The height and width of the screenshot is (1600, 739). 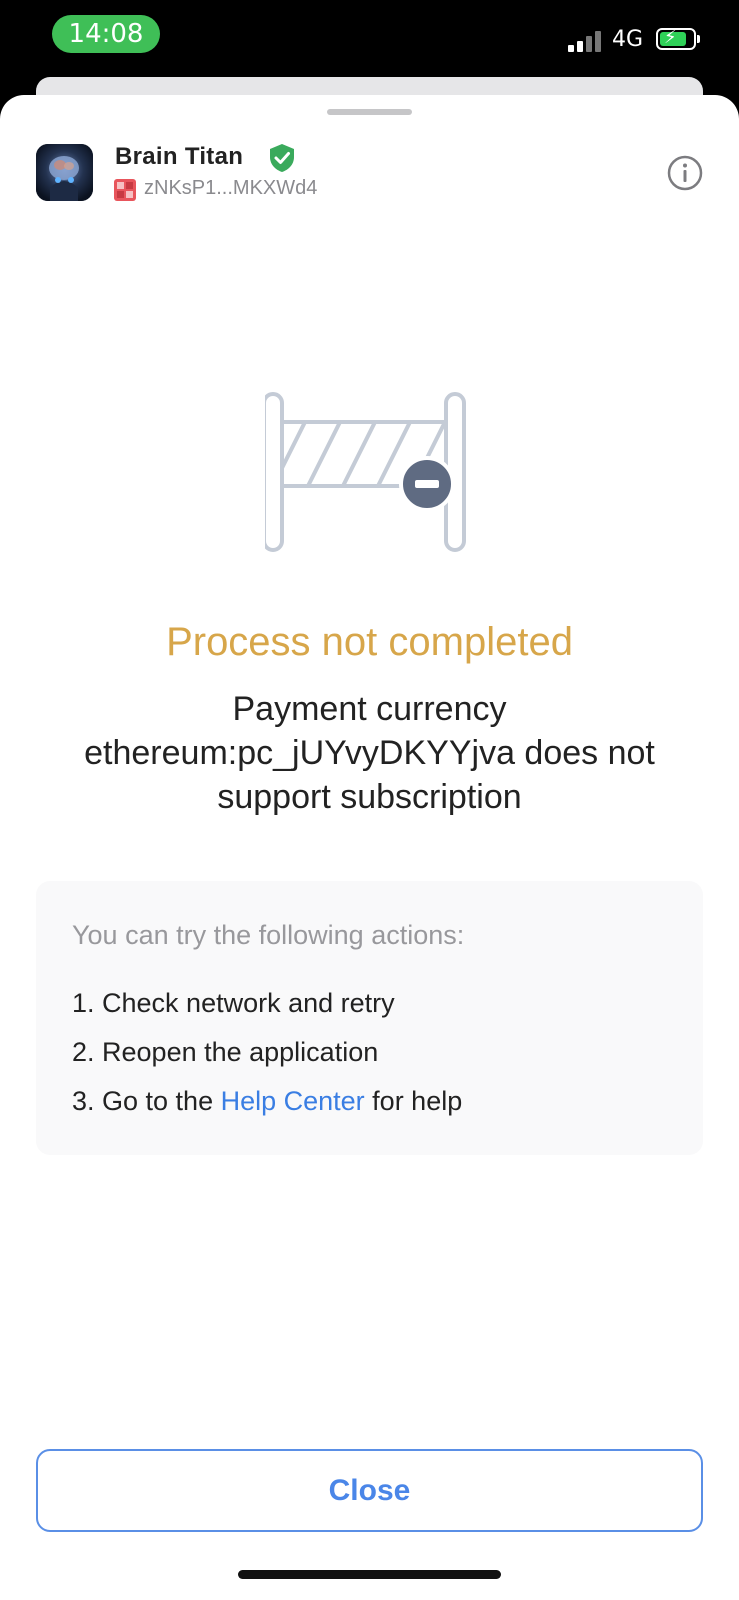 What do you see at coordinates (179, 156) in the screenshot?
I see `app-name: Brain Titan` at bounding box center [179, 156].